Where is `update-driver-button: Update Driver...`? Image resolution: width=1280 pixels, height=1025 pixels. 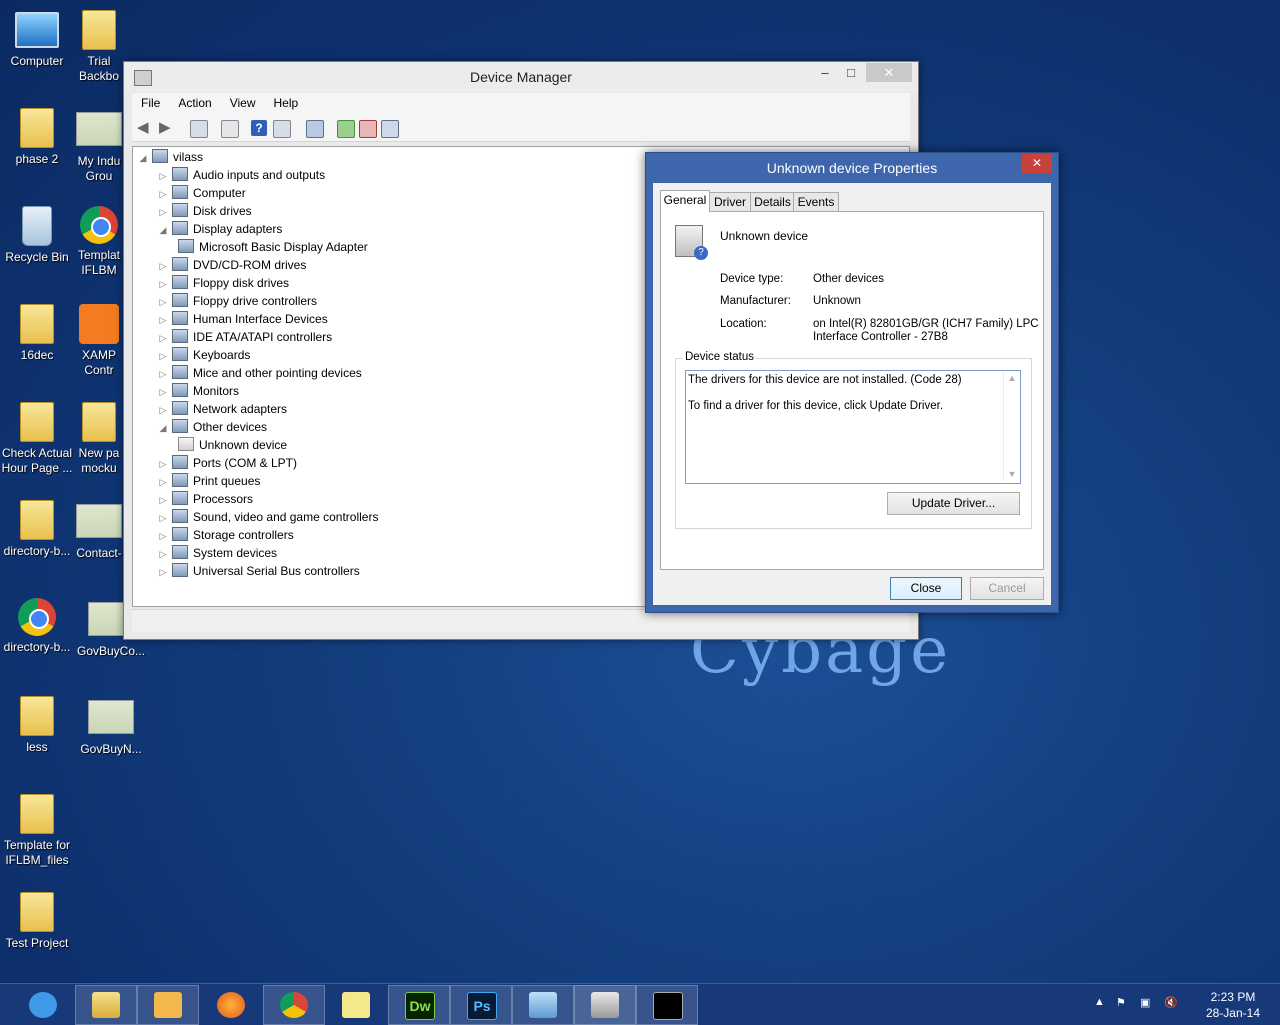 update-driver-button: Update Driver... is located at coordinates (953, 503).